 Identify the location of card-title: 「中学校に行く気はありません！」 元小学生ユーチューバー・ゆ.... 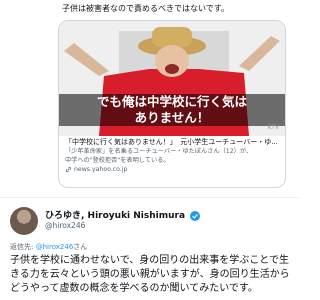
(171, 142).